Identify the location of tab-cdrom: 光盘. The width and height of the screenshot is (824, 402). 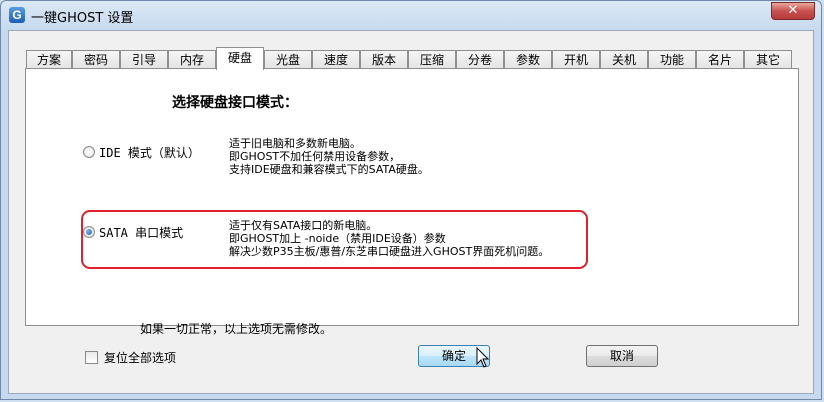
(288, 59).